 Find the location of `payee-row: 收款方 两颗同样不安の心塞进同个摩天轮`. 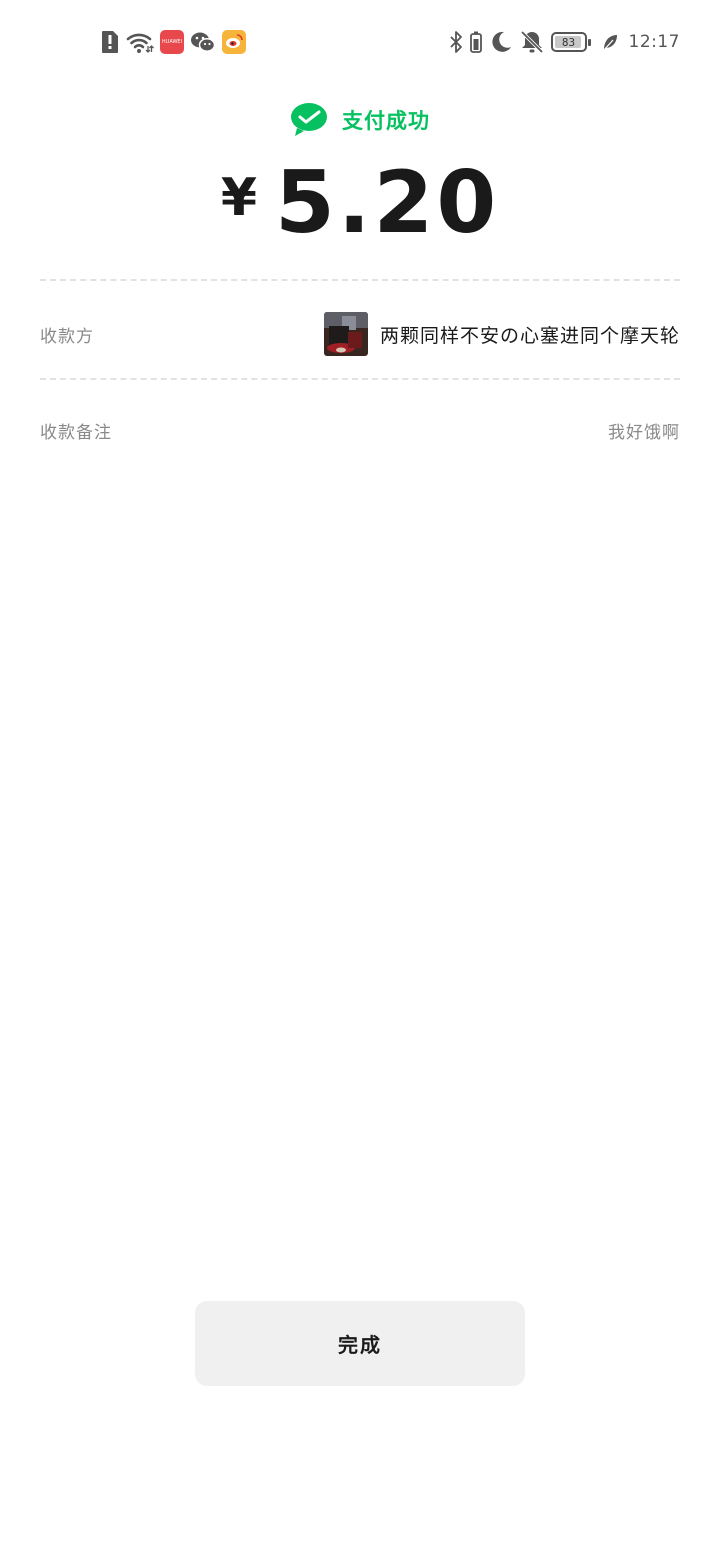

payee-row: 收款方 两颗同样不安の心塞进同个摩天轮 is located at coordinates (360, 334).